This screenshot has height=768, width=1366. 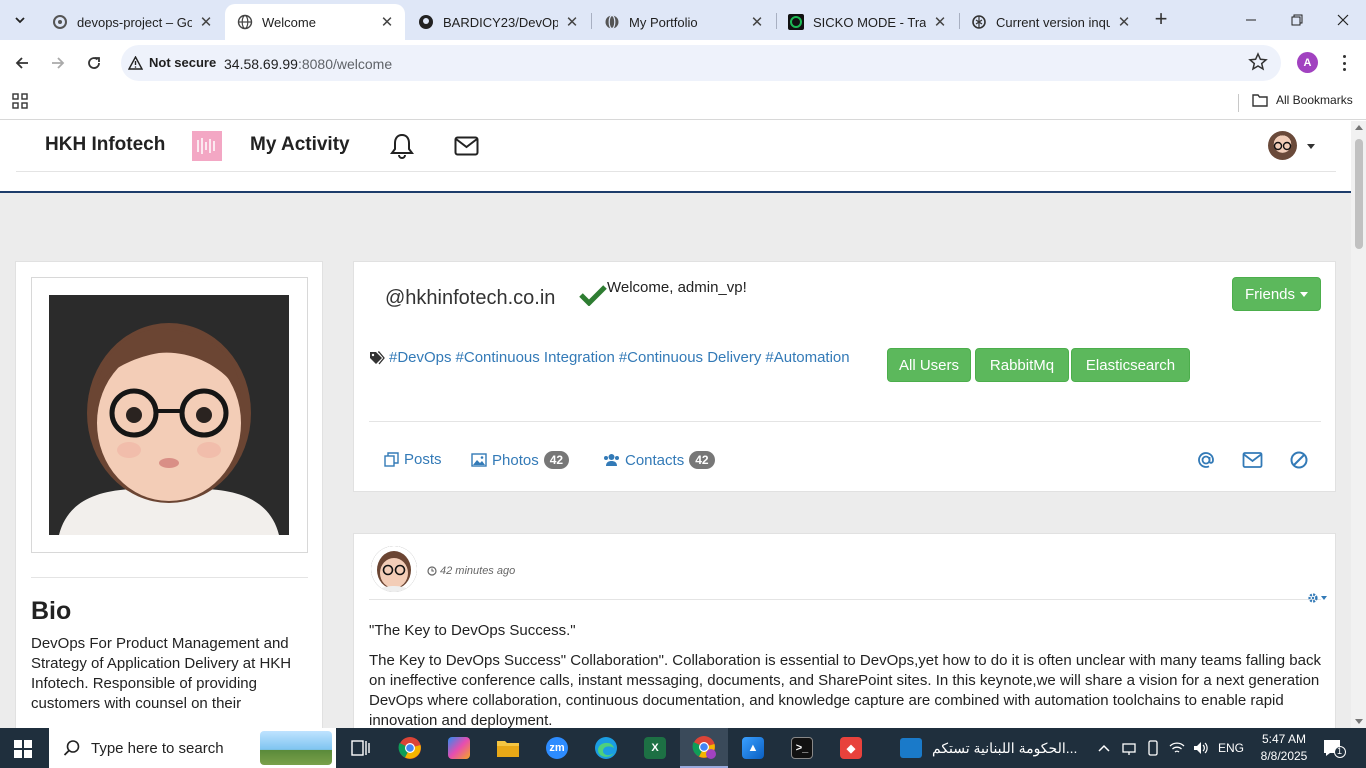 What do you see at coordinates (20, 101) in the screenshot?
I see `apps-grid-icon` at bounding box center [20, 101].